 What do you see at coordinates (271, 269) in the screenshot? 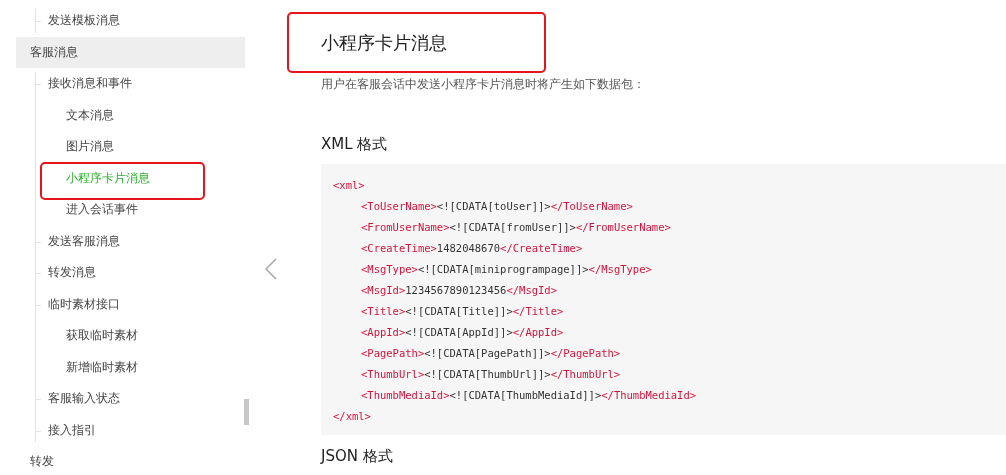
I see `chevron-left-icon` at bounding box center [271, 269].